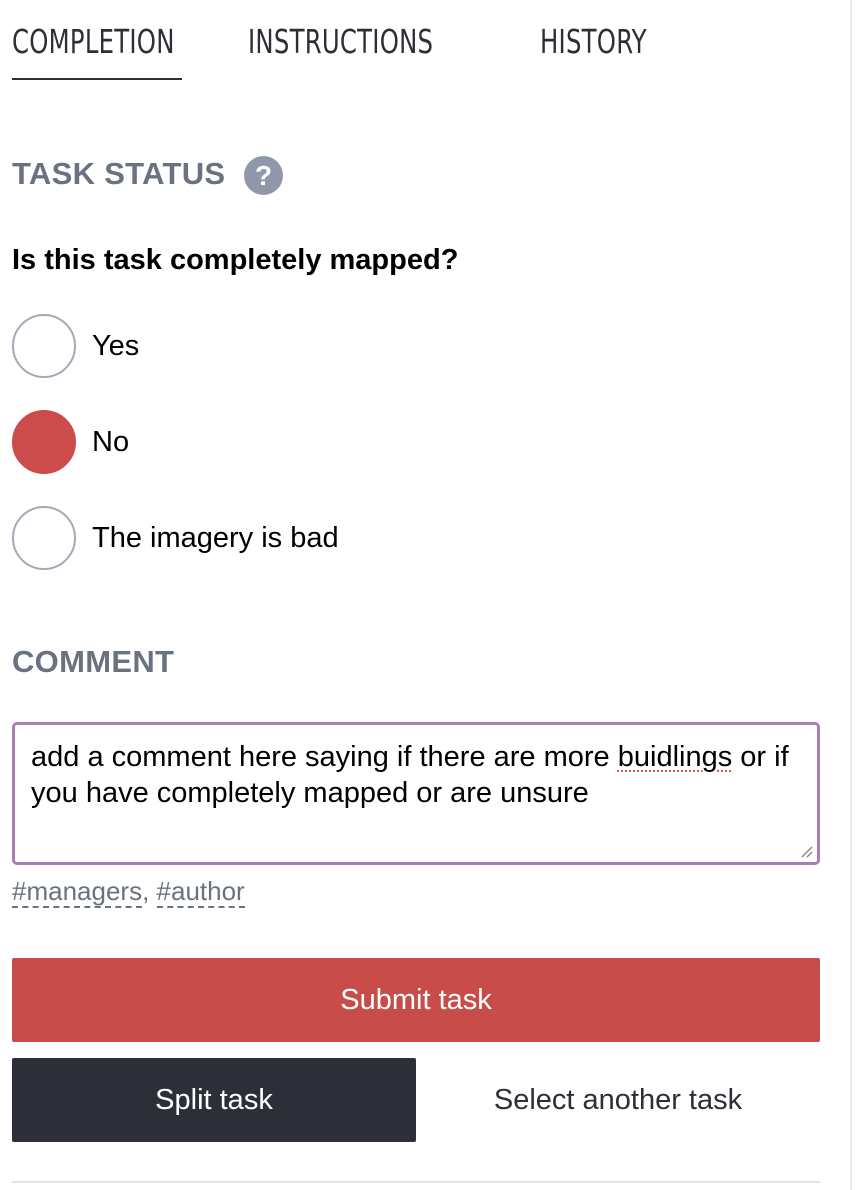 This screenshot has width=856, height=1190. What do you see at coordinates (93, 661) in the screenshot?
I see `comment-heading: COMMENT` at bounding box center [93, 661].